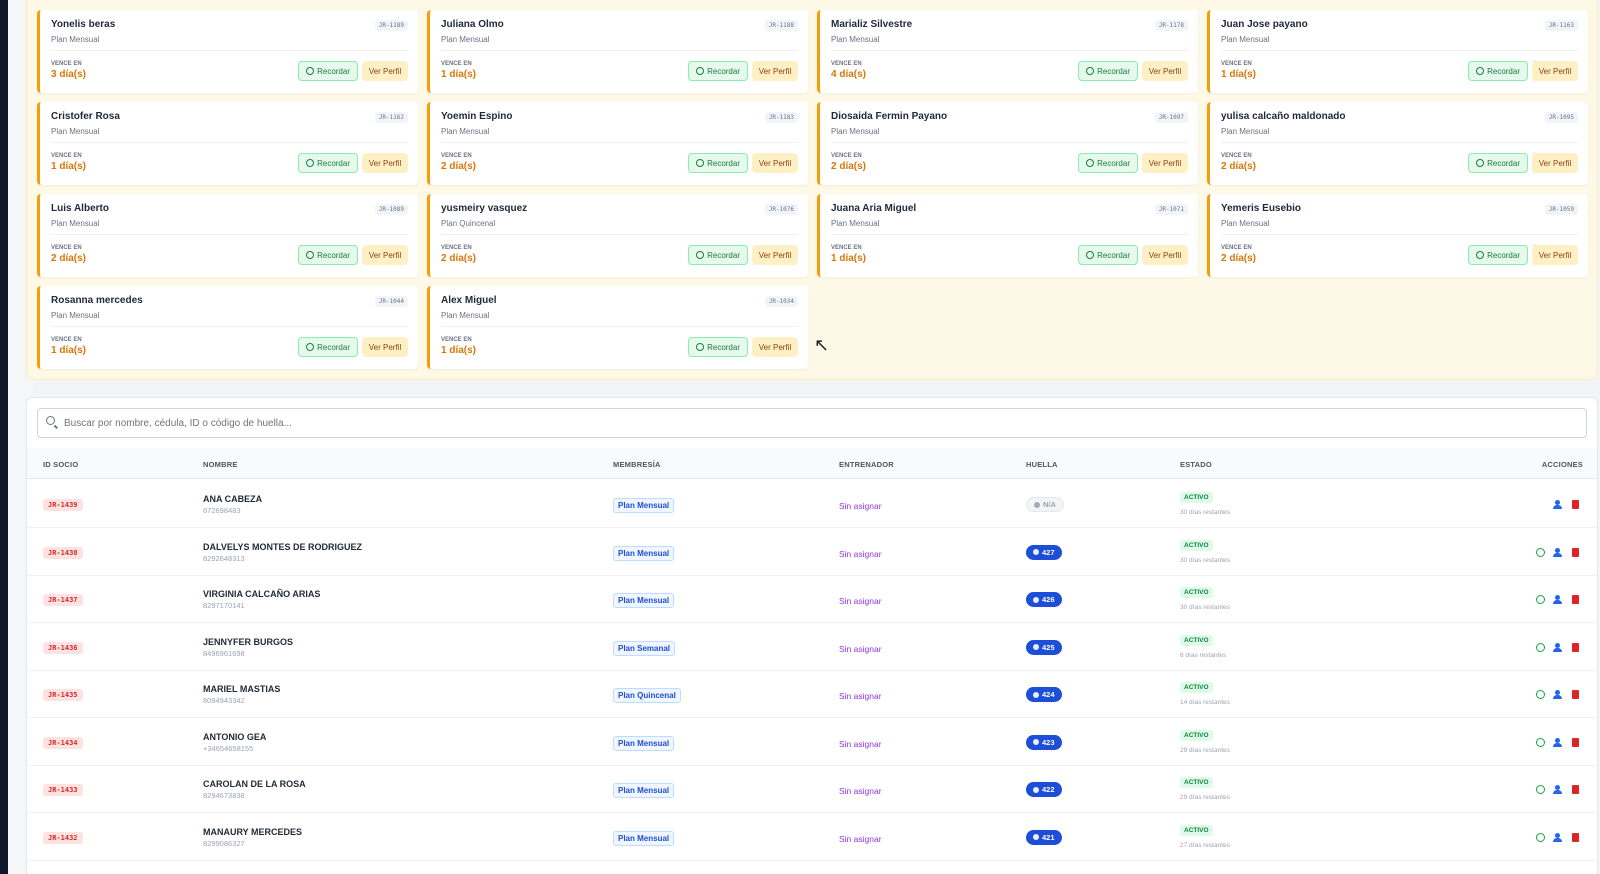 The image size is (1600, 874). What do you see at coordinates (1036, 599) in the screenshot?
I see `fingerprint-icon` at bounding box center [1036, 599].